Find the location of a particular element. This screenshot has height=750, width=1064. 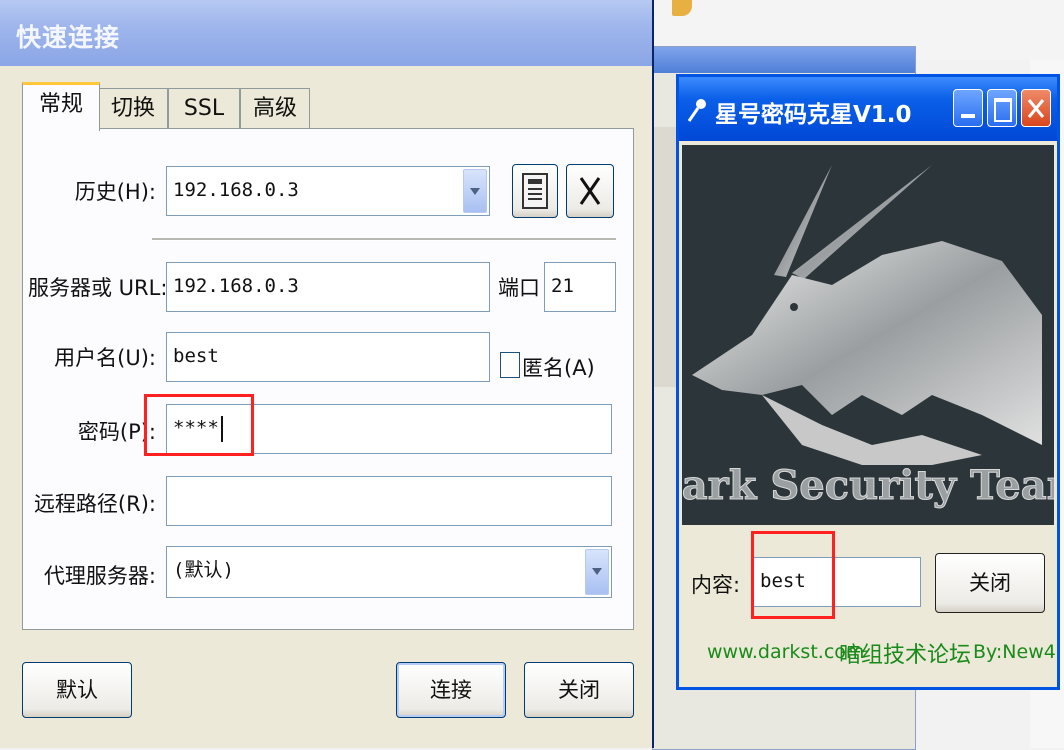

banner-text: Dark Security Team is located at coordinates (868, 485).